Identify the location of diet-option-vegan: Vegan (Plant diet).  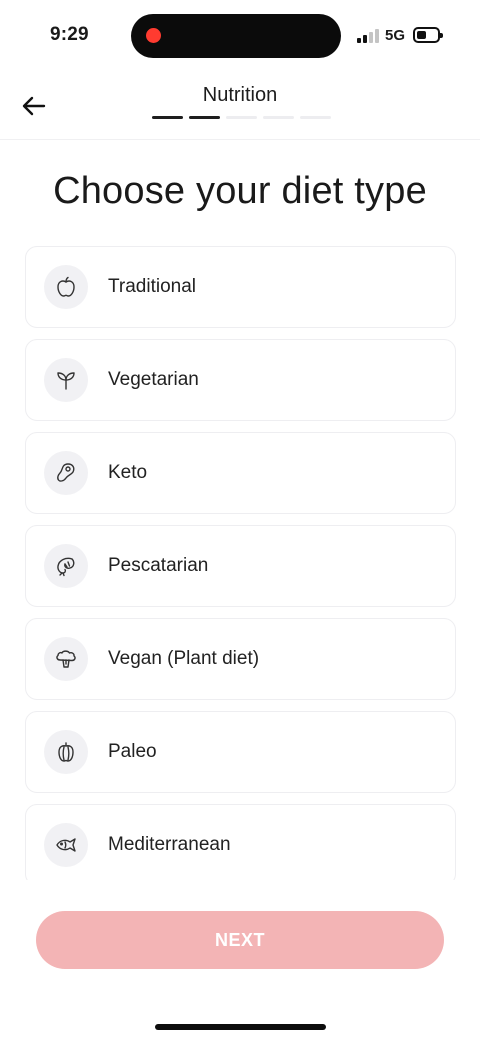
(240, 659).